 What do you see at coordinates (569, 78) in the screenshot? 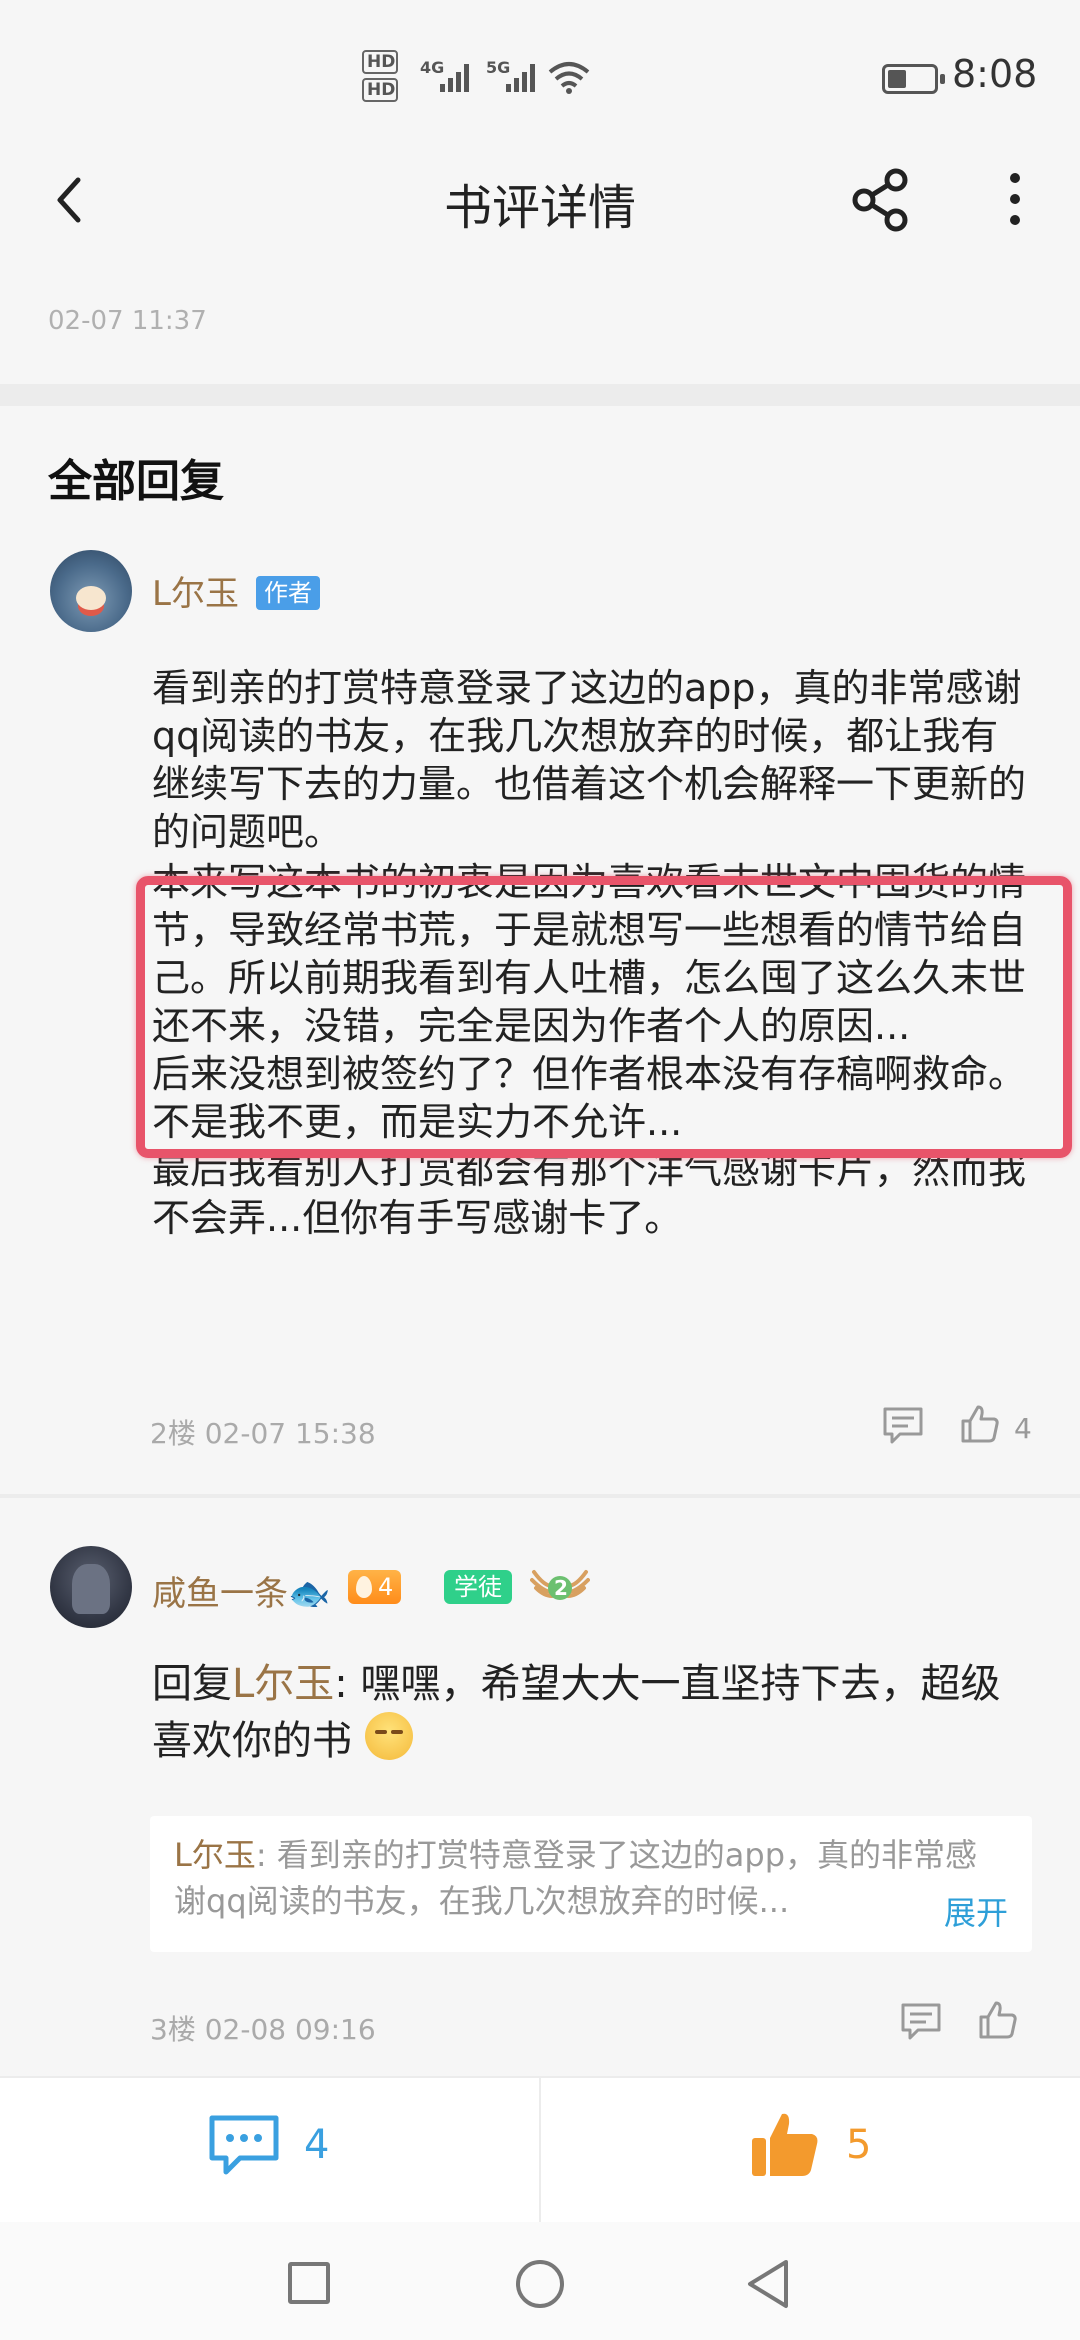
I see `wifi-icon` at bounding box center [569, 78].